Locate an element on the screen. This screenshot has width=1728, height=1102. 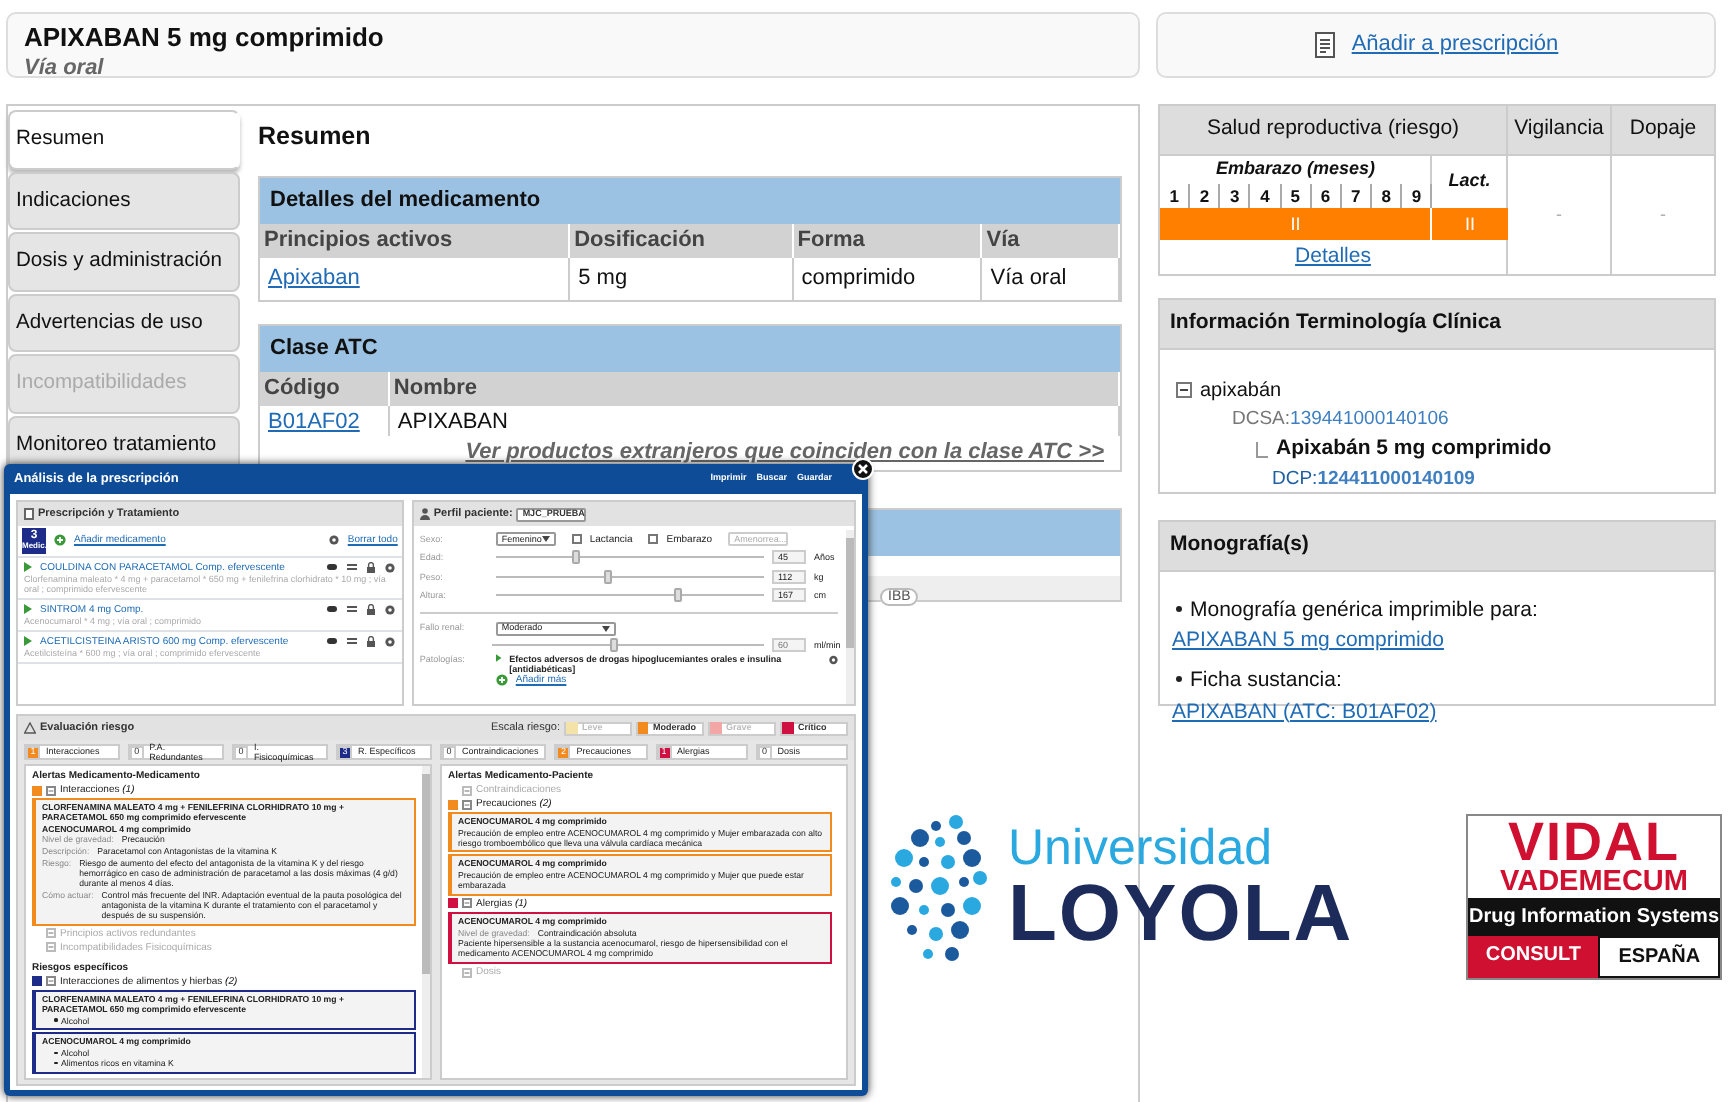
vigilance-value: - is located at coordinates (1559, 213).